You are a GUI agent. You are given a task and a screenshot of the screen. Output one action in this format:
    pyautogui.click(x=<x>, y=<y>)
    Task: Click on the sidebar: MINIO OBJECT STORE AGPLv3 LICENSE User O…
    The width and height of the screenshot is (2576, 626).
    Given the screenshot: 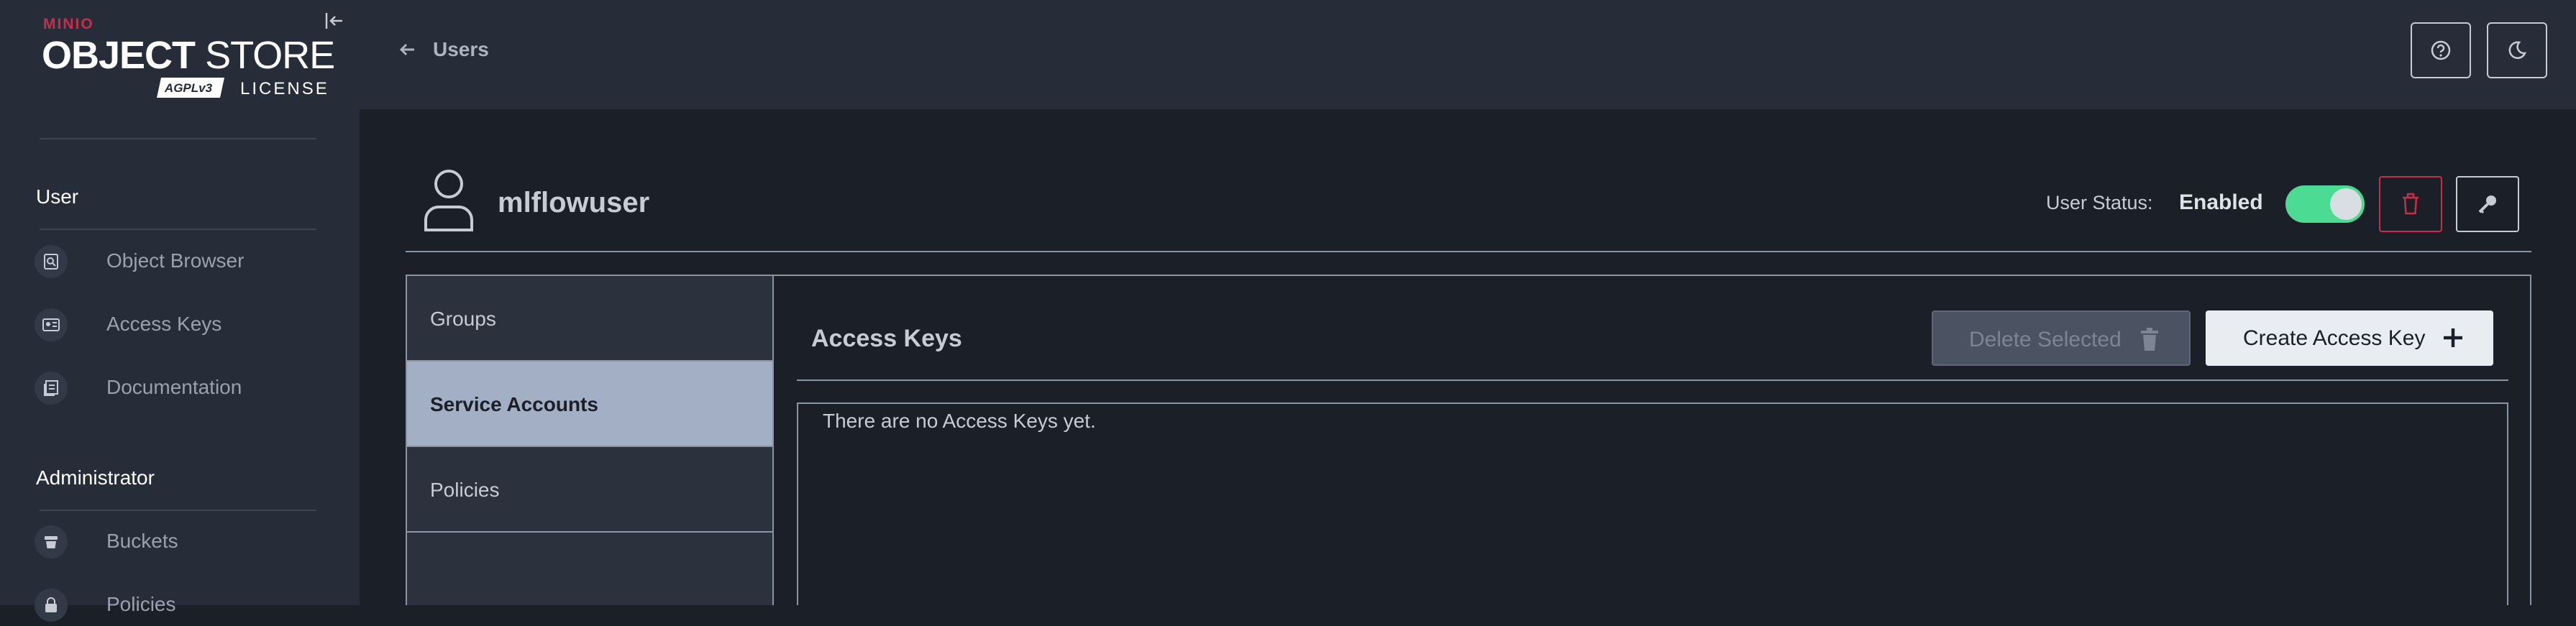 What is the action you would take?
    pyautogui.click(x=180, y=311)
    